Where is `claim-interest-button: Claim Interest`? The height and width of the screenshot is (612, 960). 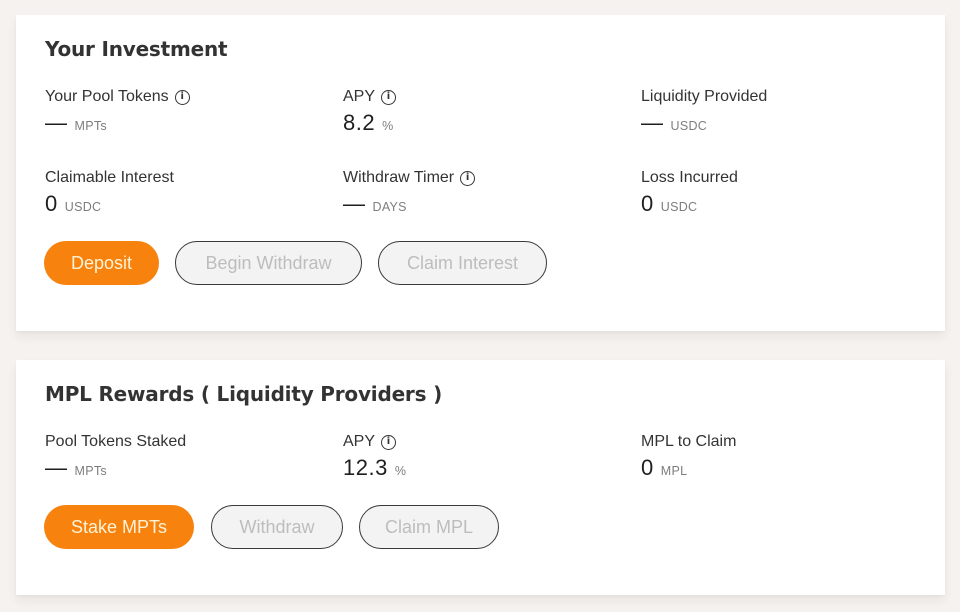
claim-interest-button: Claim Interest is located at coordinates (462, 263).